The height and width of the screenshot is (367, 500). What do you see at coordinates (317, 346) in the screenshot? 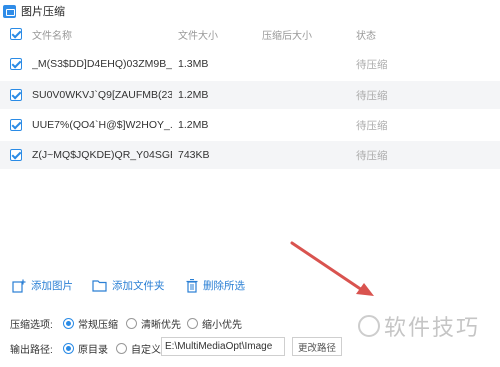
I see `change-path-button: 更改路径` at bounding box center [317, 346].